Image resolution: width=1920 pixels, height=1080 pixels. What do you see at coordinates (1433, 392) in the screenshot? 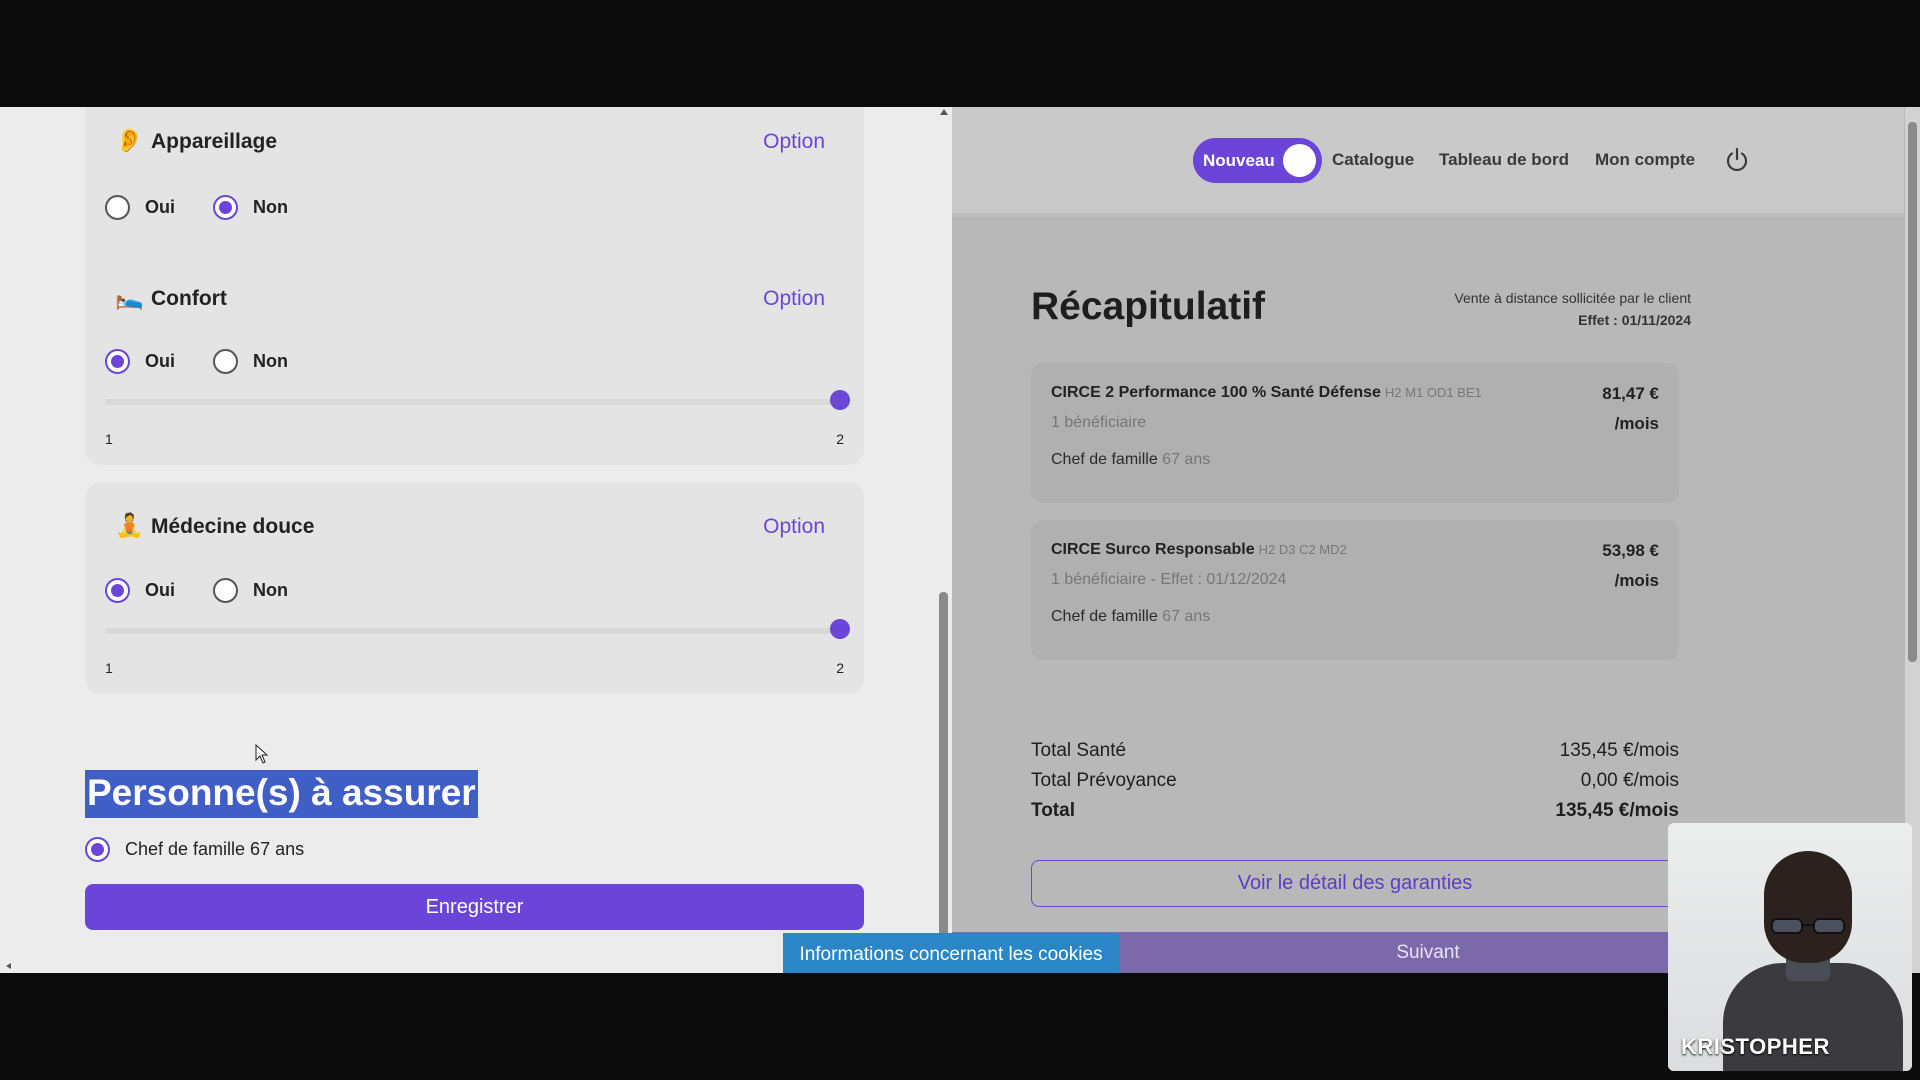
I see `plan-codes: H2 M1 OD1 BE1` at bounding box center [1433, 392].